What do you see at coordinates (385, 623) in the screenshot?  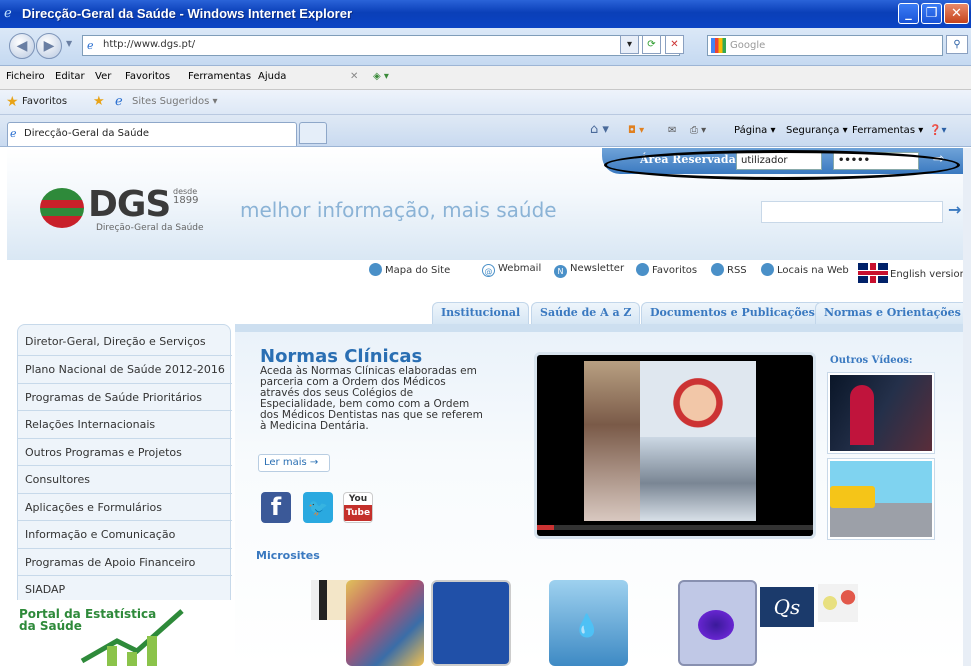 I see `microsite-art-tile` at bounding box center [385, 623].